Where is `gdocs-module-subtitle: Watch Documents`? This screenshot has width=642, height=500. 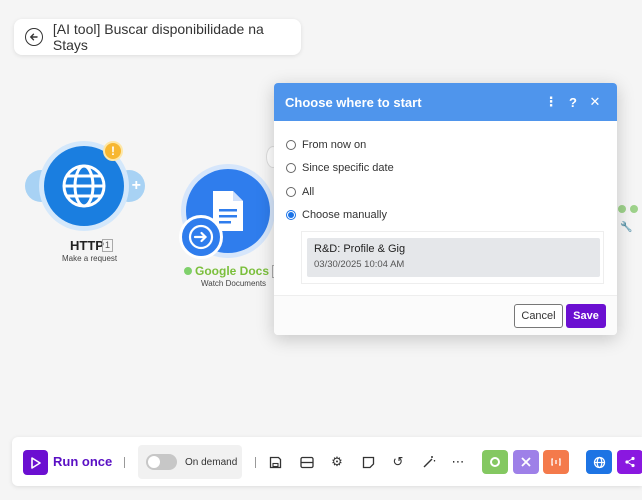
gdocs-module-subtitle: Watch Documents is located at coordinates (234, 283).